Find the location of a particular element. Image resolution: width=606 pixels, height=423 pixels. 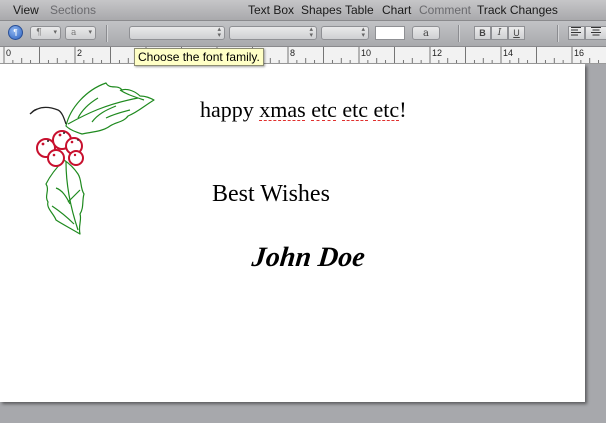

greeting-line: happy xmas etc etc etc! is located at coordinates (303, 110).